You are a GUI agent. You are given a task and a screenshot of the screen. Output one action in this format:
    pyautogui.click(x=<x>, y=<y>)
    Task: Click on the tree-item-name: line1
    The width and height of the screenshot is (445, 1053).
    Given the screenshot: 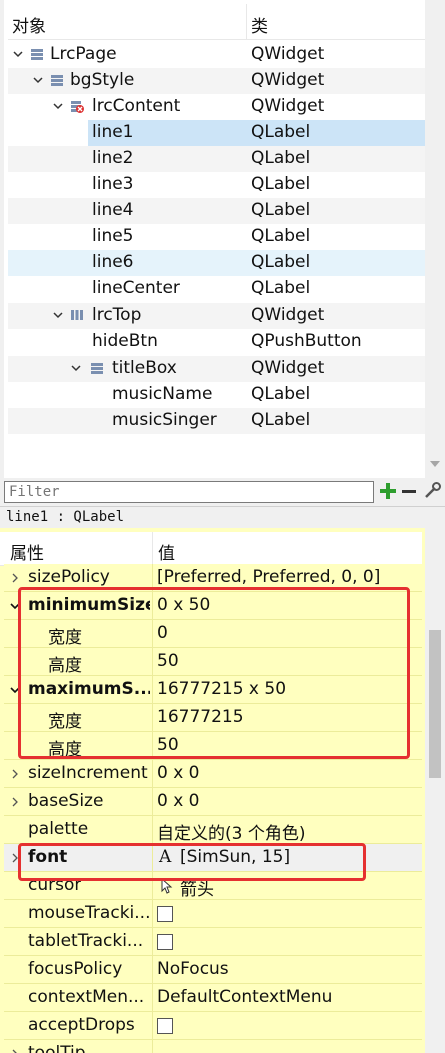 What is the action you would take?
    pyautogui.click(x=113, y=132)
    